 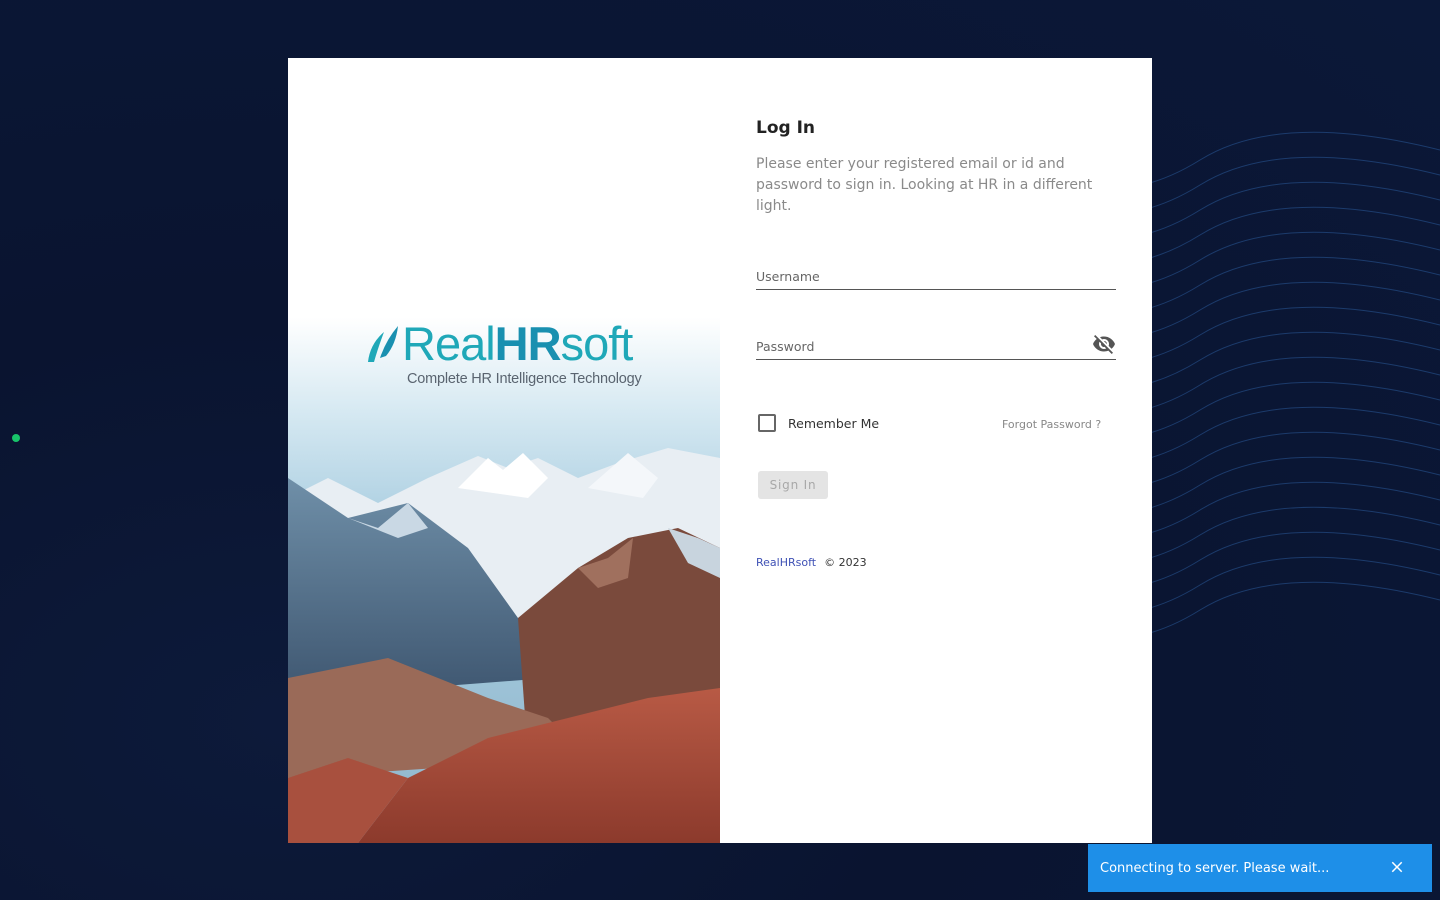 I want to click on footer: RealHRsoft © 2023, so click(x=811, y=562).